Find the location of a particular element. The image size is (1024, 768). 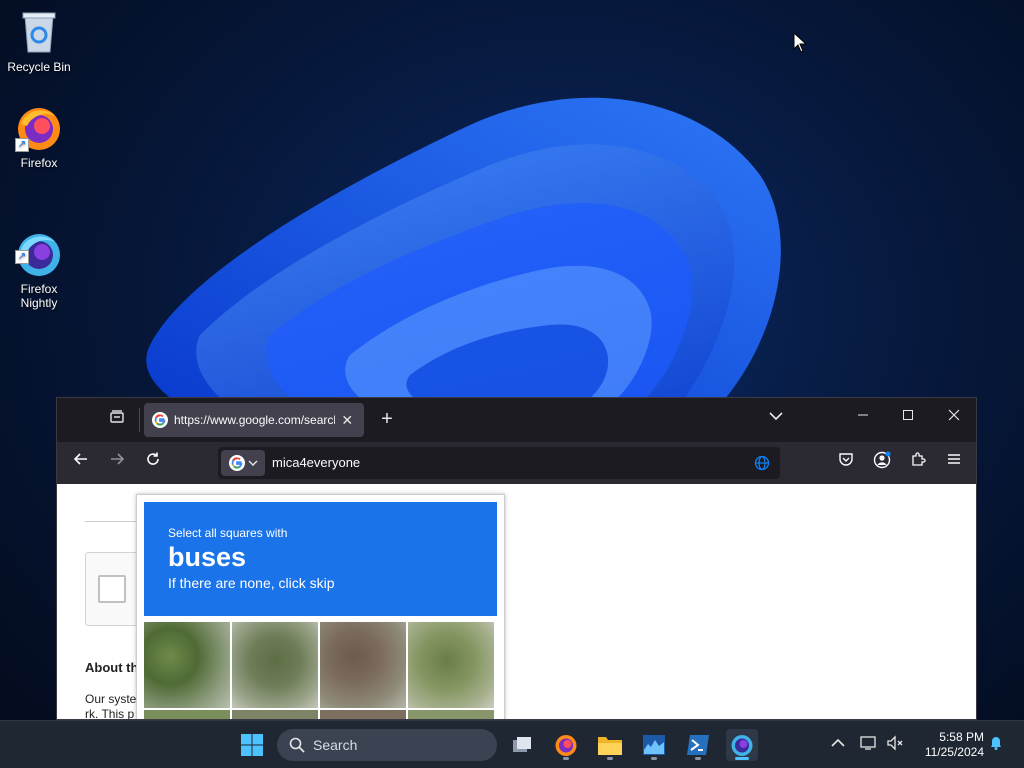

reload-button is located at coordinates (153, 463).